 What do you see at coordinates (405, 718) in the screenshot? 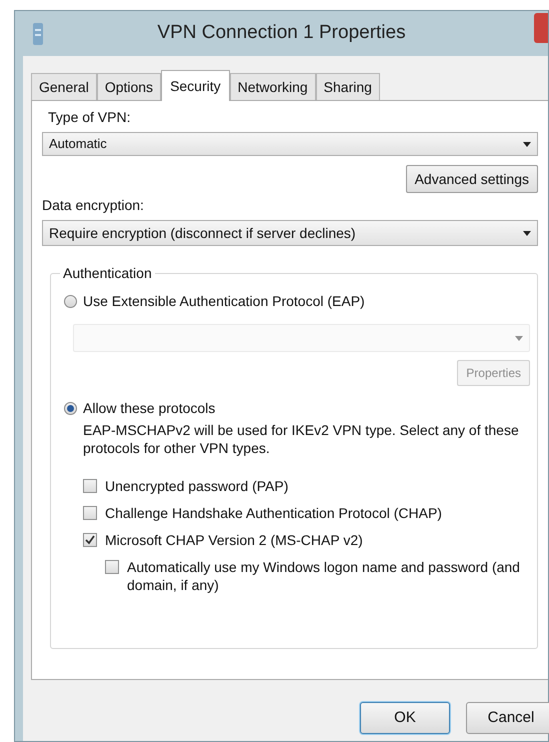
I see `dialog-button: OK` at bounding box center [405, 718].